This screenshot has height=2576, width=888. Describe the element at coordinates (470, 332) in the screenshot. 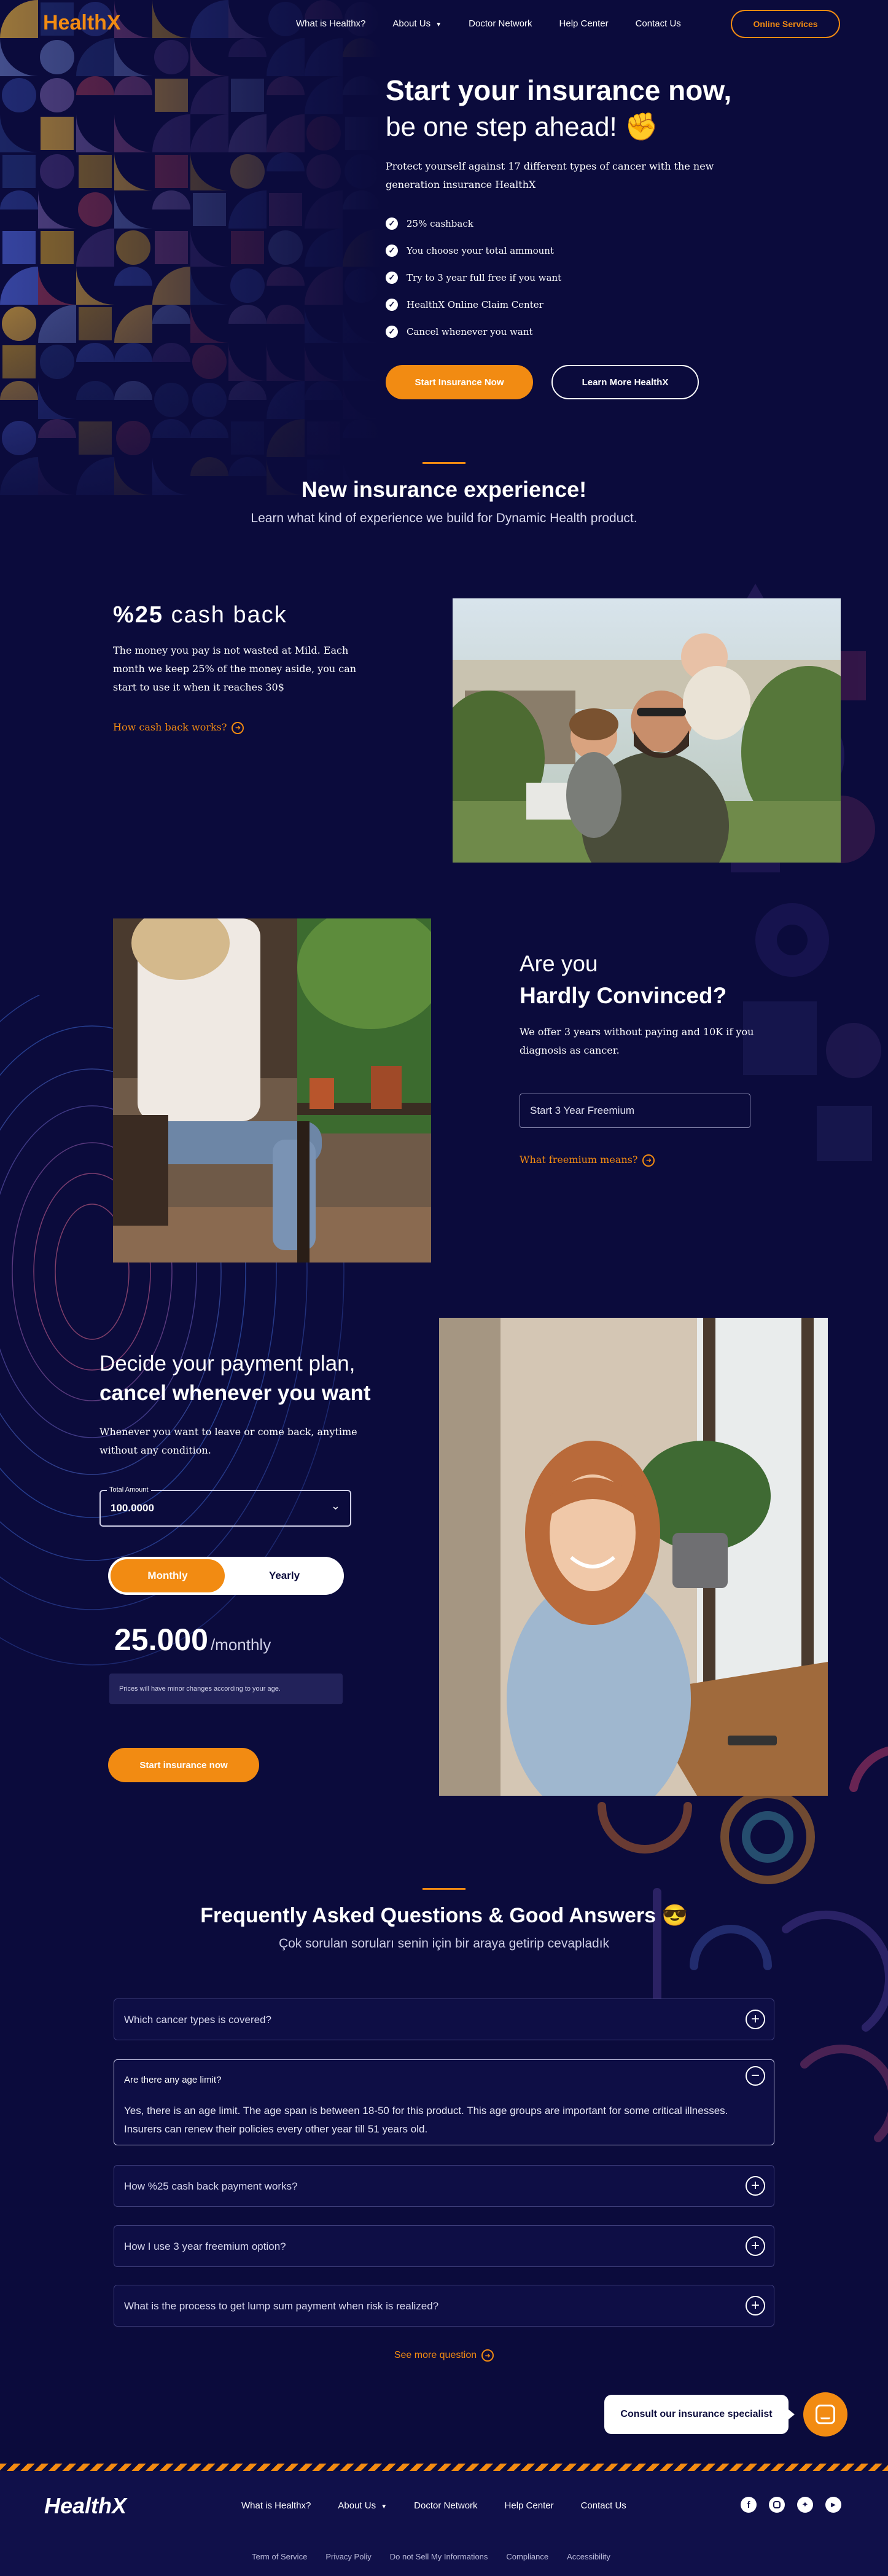

I see `feature-text: Cancel whenever you want` at that location.